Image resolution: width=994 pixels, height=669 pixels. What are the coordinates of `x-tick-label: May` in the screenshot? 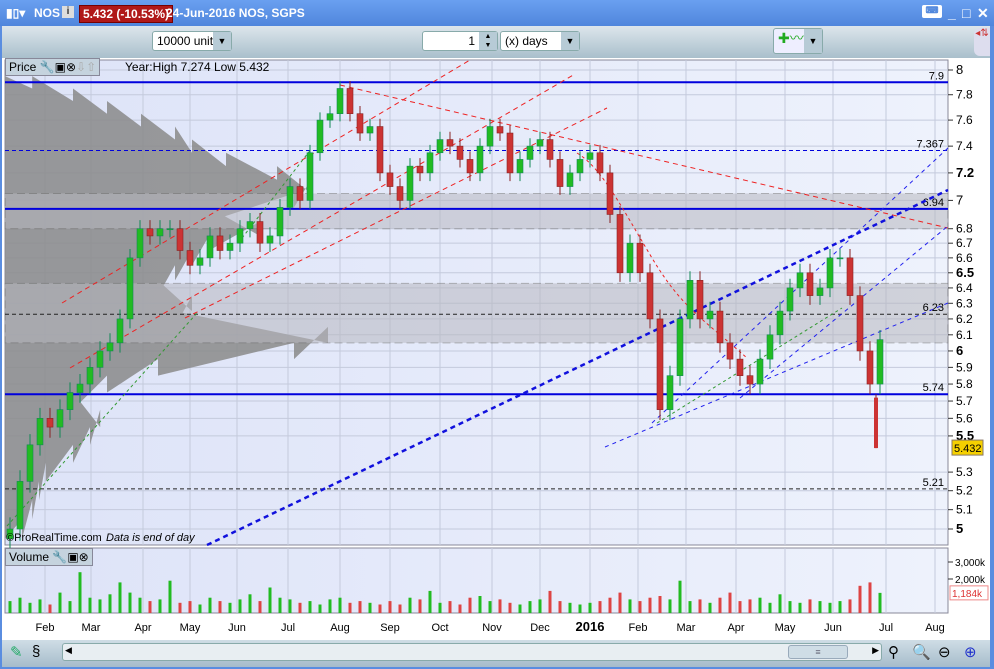 It's located at (785, 628).